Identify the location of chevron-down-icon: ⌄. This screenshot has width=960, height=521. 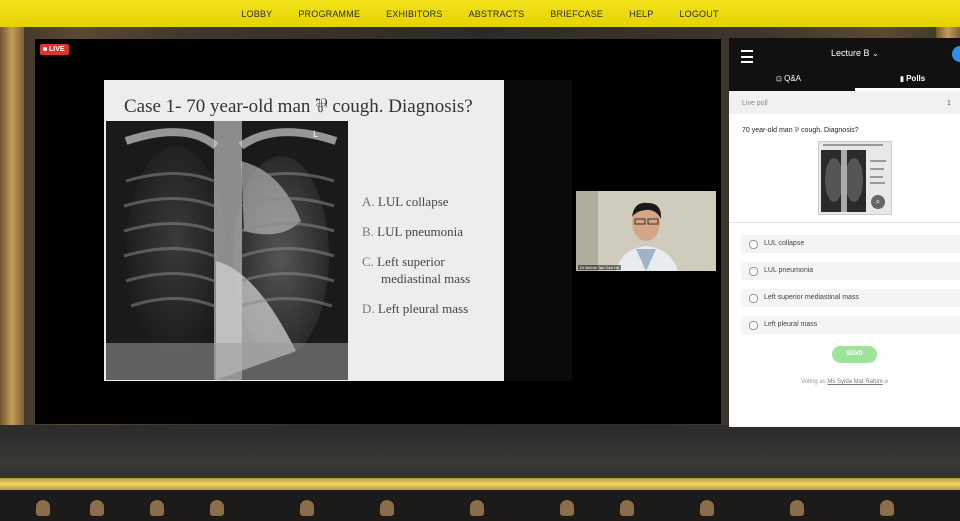
(875, 53).